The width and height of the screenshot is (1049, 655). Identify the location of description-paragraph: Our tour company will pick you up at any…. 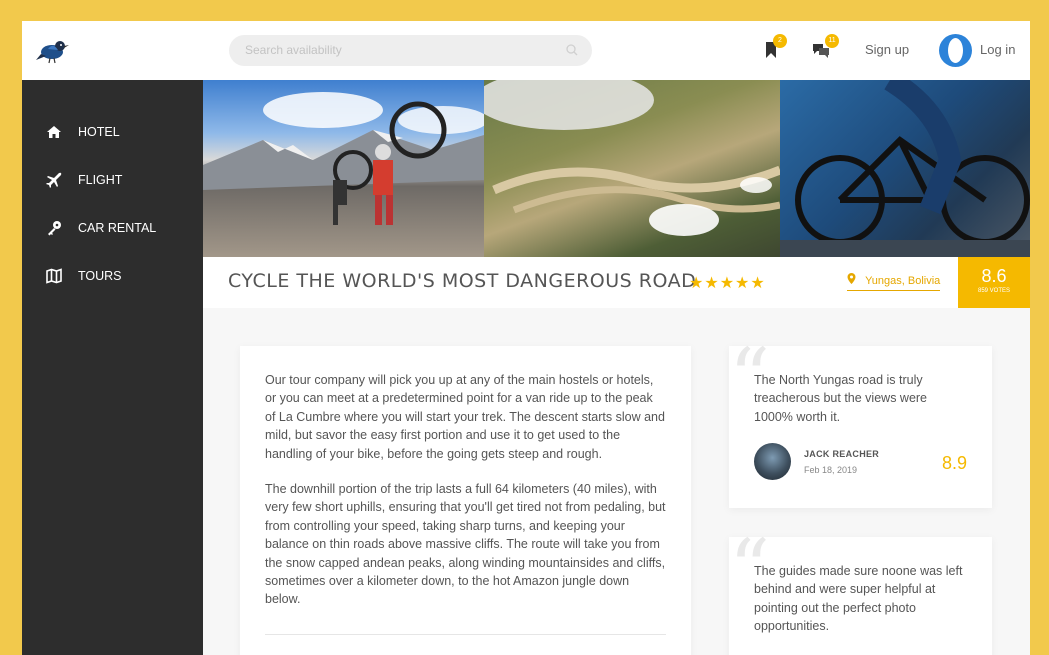
(465, 417).